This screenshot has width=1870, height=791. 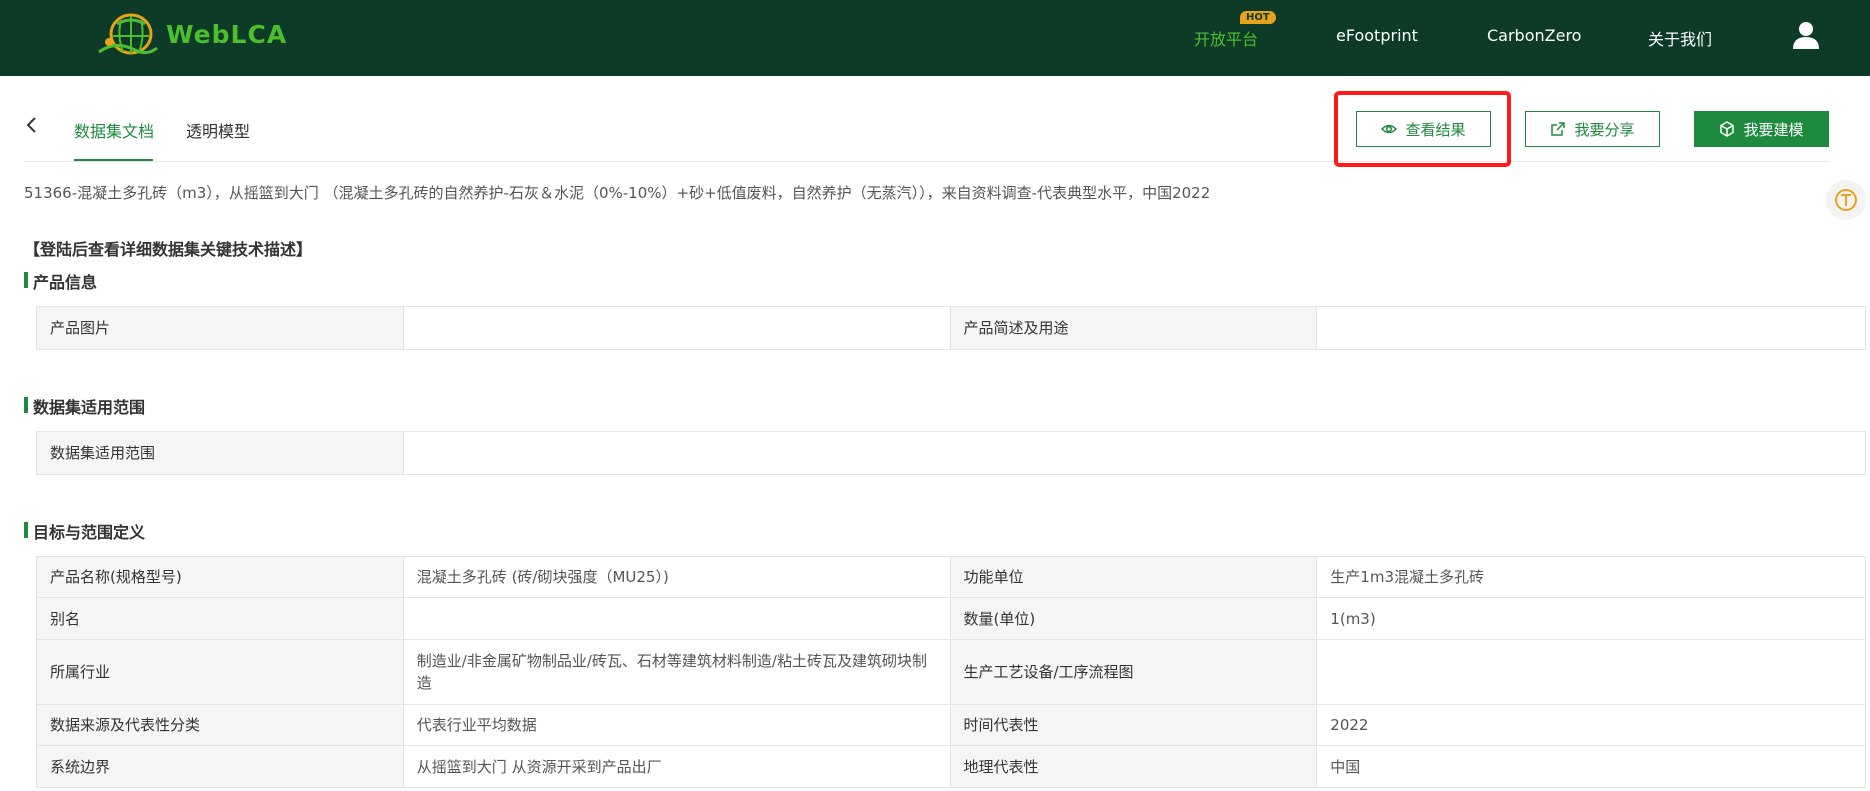 I want to click on table-label: 产品名称(规格型号), so click(x=220, y=577).